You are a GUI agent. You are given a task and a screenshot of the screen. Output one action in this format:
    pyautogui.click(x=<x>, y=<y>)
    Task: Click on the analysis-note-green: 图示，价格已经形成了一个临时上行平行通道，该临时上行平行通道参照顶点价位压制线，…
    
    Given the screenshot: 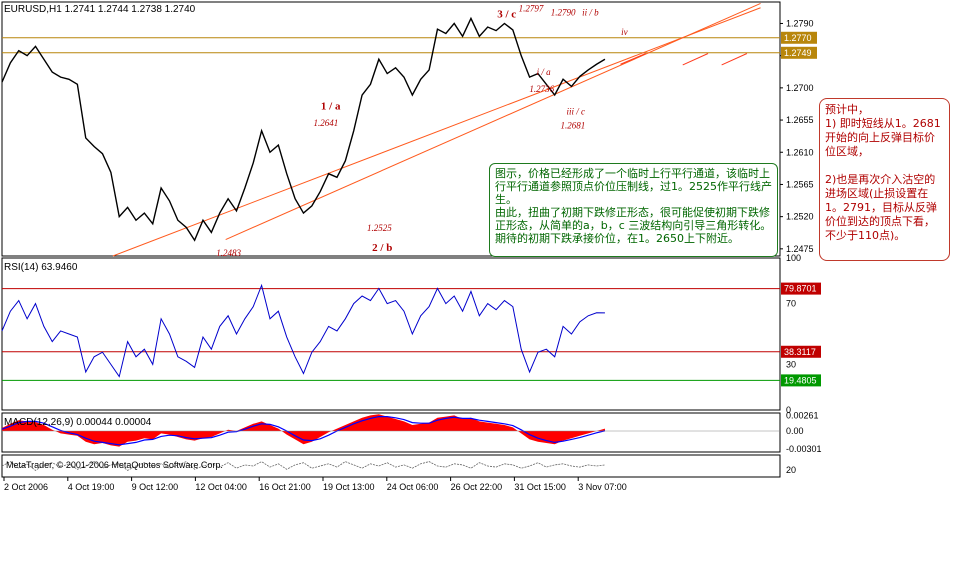 What is the action you would take?
    pyautogui.click(x=633, y=210)
    